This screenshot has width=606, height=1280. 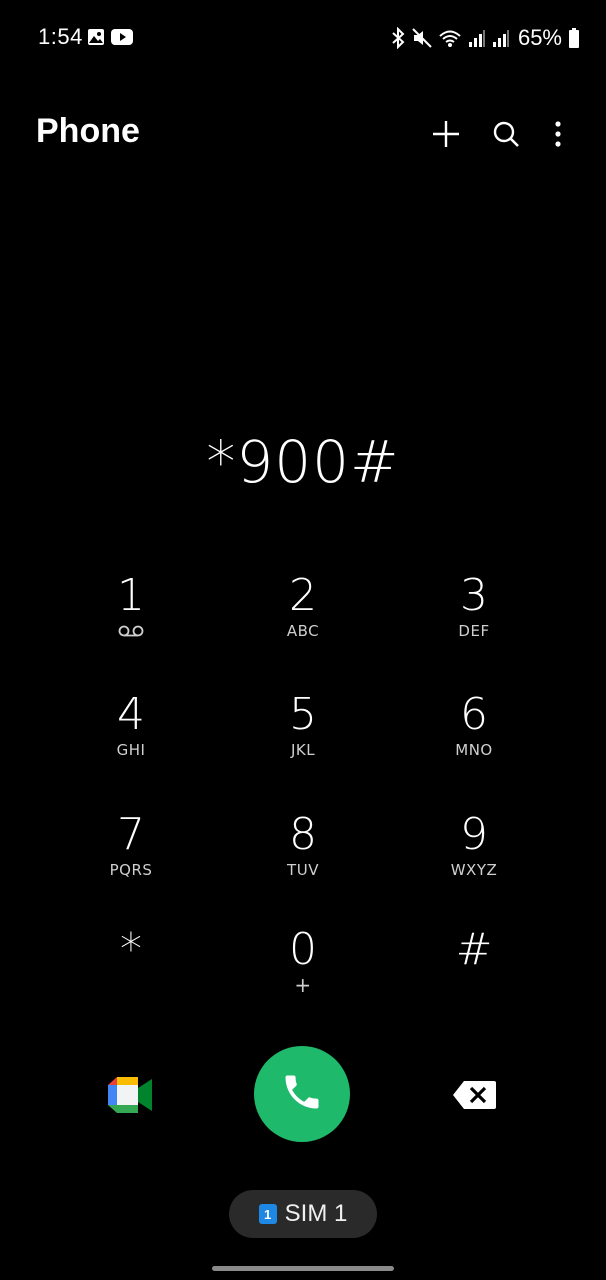 What do you see at coordinates (303, 985) in the screenshot?
I see `key-letters: +` at bounding box center [303, 985].